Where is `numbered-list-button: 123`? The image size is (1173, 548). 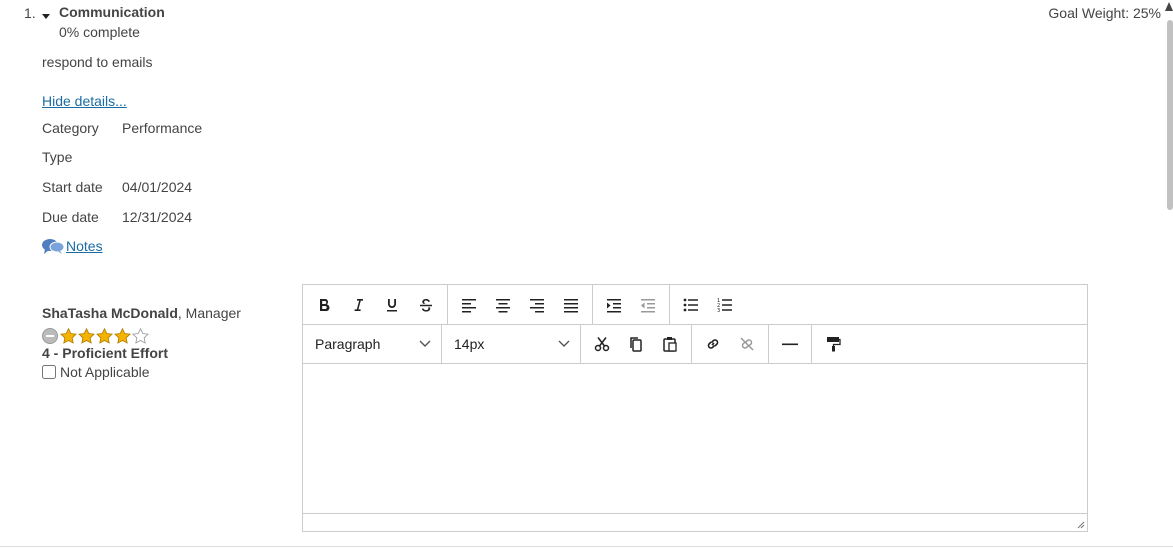 numbered-list-button: 123 is located at coordinates (725, 305).